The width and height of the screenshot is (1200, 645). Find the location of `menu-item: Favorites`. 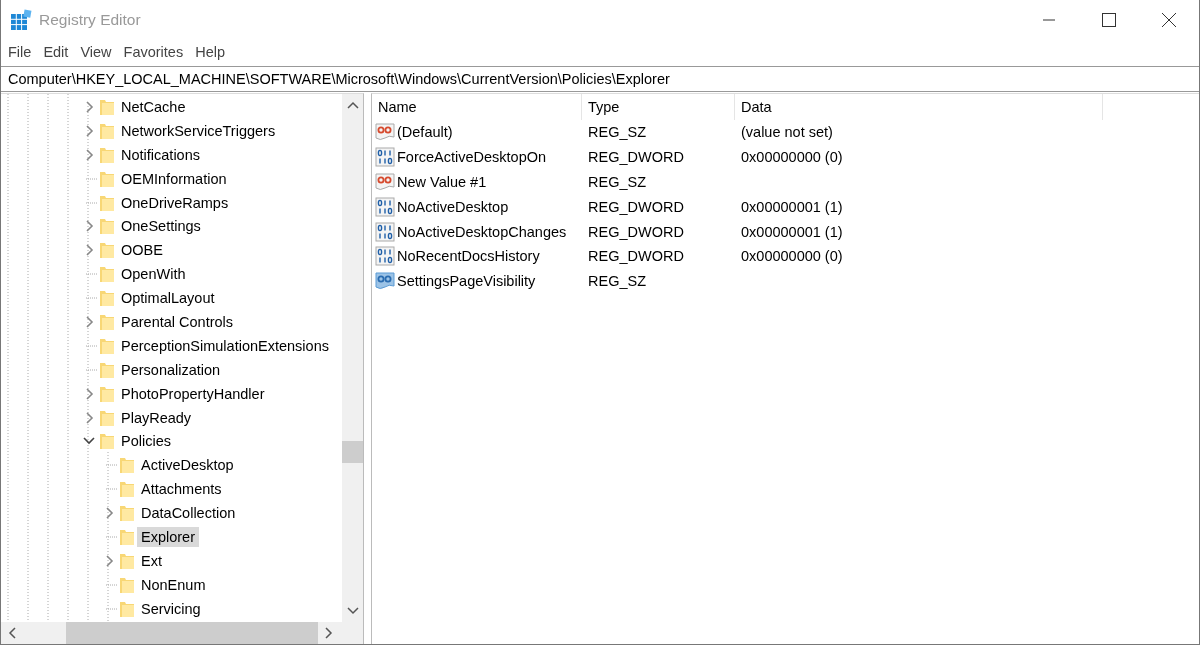

menu-item: Favorites is located at coordinates (153, 52).